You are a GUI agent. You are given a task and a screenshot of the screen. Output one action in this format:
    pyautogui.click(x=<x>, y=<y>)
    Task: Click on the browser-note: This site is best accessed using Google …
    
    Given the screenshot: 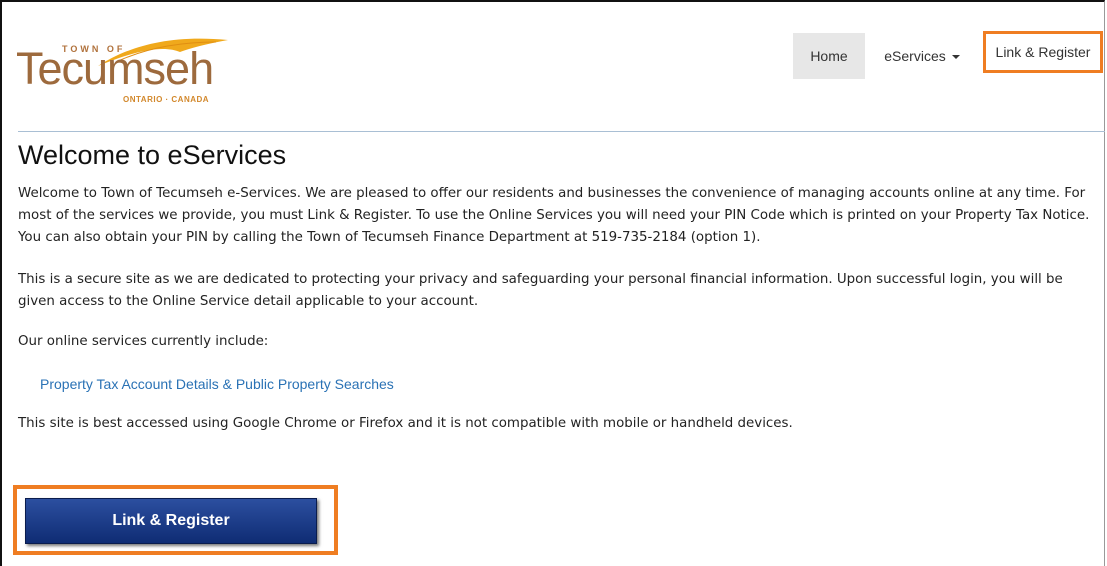 What is the action you would take?
    pyautogui.click(x=405, y=423)
    